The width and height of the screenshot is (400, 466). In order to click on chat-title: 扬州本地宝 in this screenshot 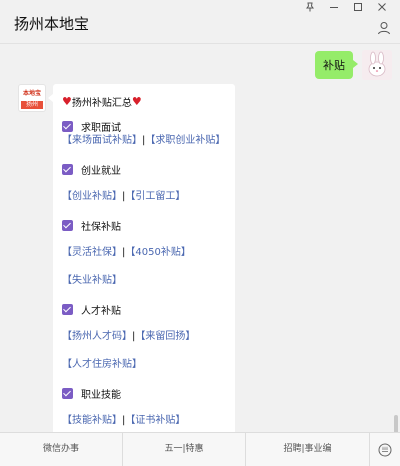, I will do `click(52, 24)`.